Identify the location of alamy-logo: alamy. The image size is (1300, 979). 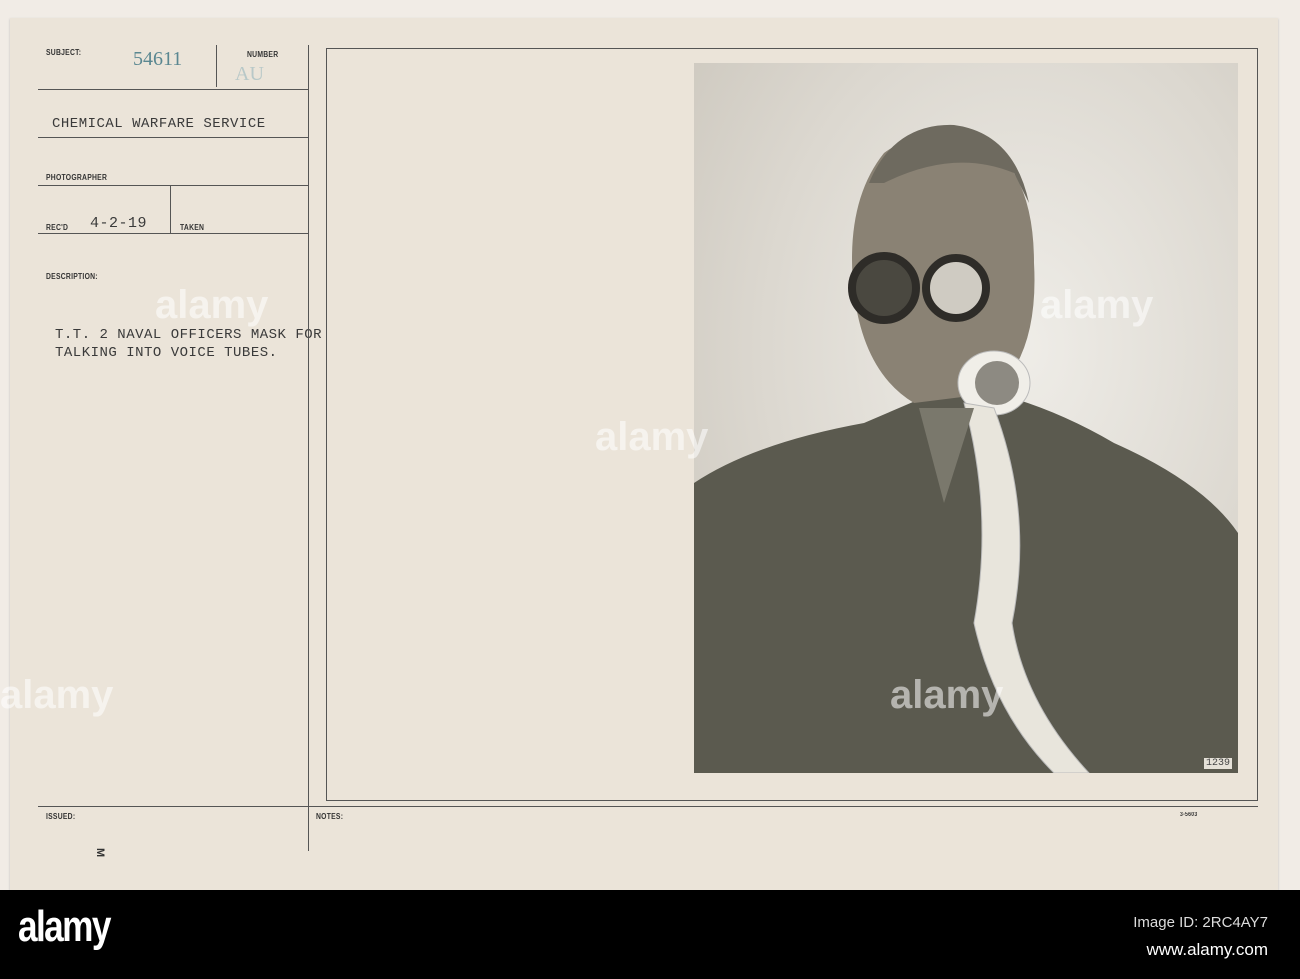
(64, 926).